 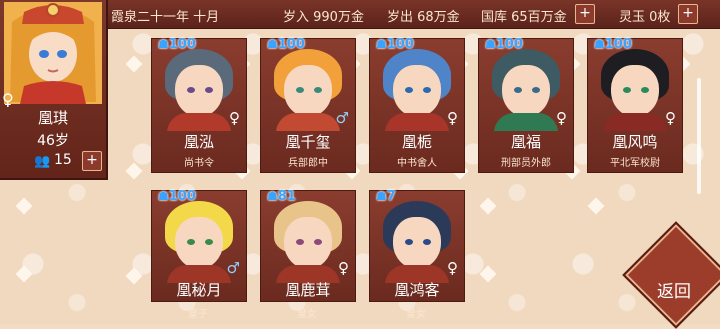 I want to click on treasury-label: 国库 65百万金, so click(x=524, y=17).